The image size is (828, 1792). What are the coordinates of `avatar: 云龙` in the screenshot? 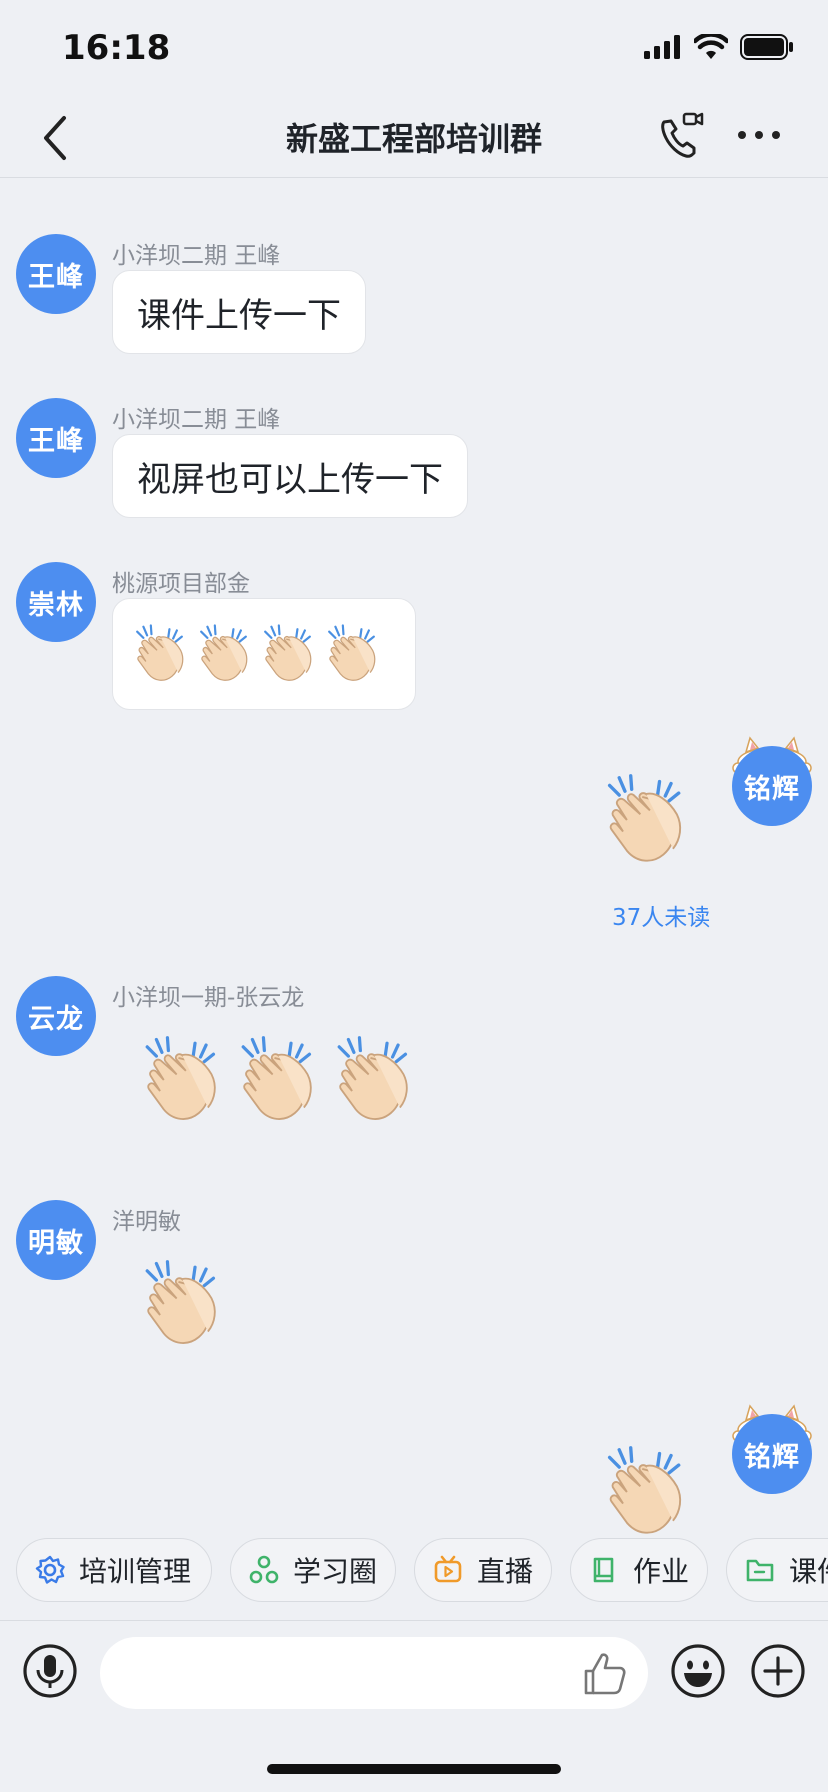 It's located at (56, 1016).